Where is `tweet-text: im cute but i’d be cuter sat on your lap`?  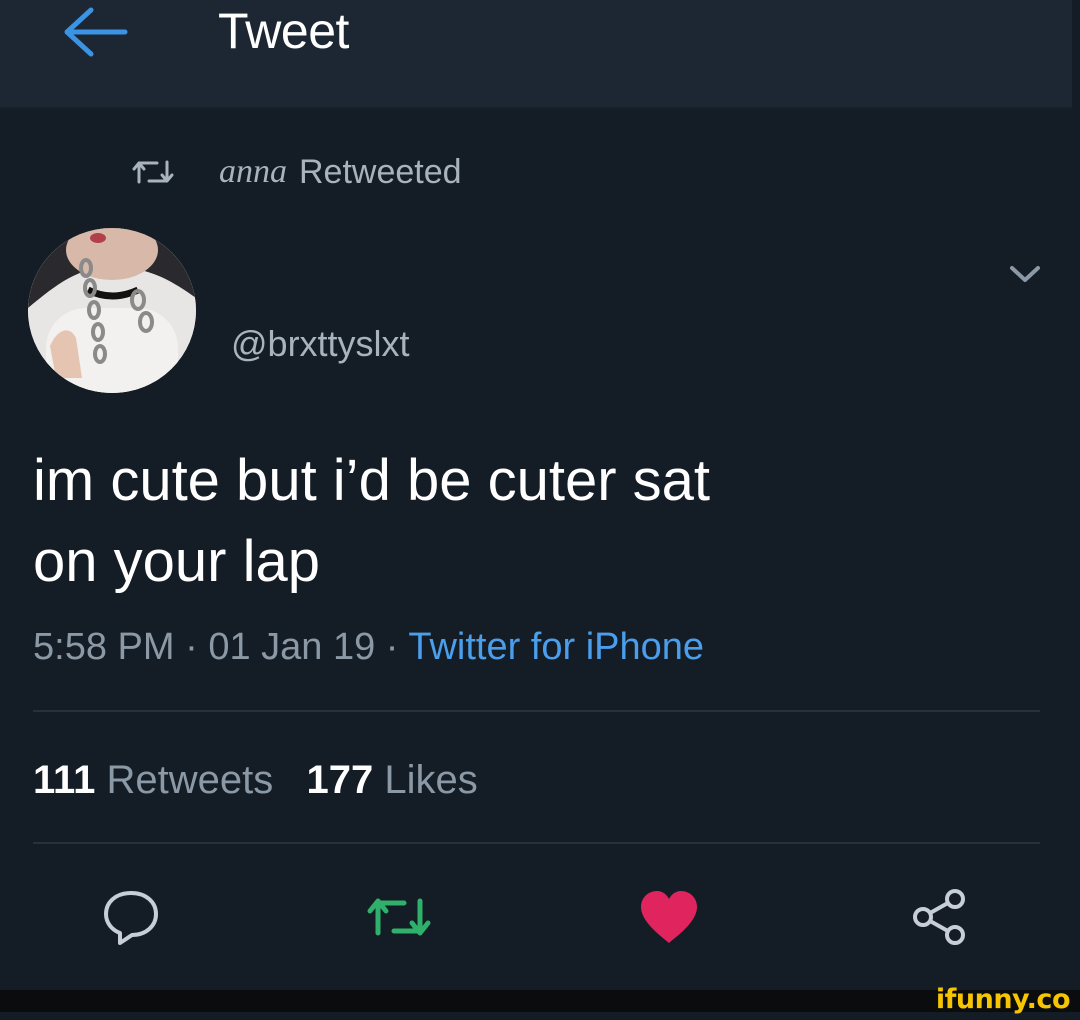 tweet-text: im cute but i’d be cuter sat on your lap is located at coordinates (371, 521).